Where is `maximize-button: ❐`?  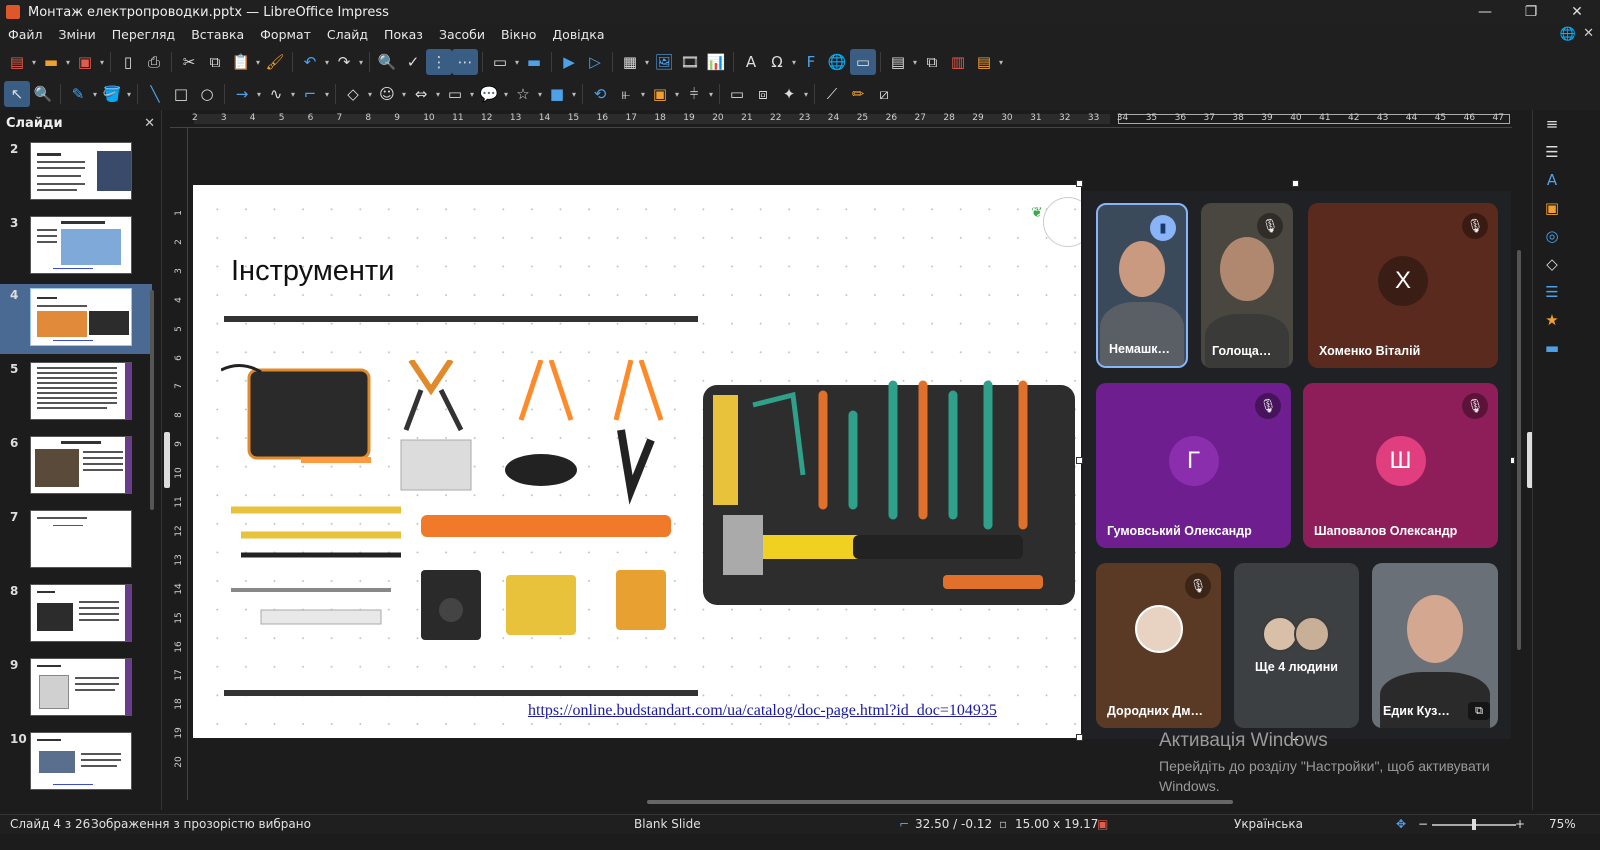 maximize-button: ❐ is located at coordinates (1531, 12).